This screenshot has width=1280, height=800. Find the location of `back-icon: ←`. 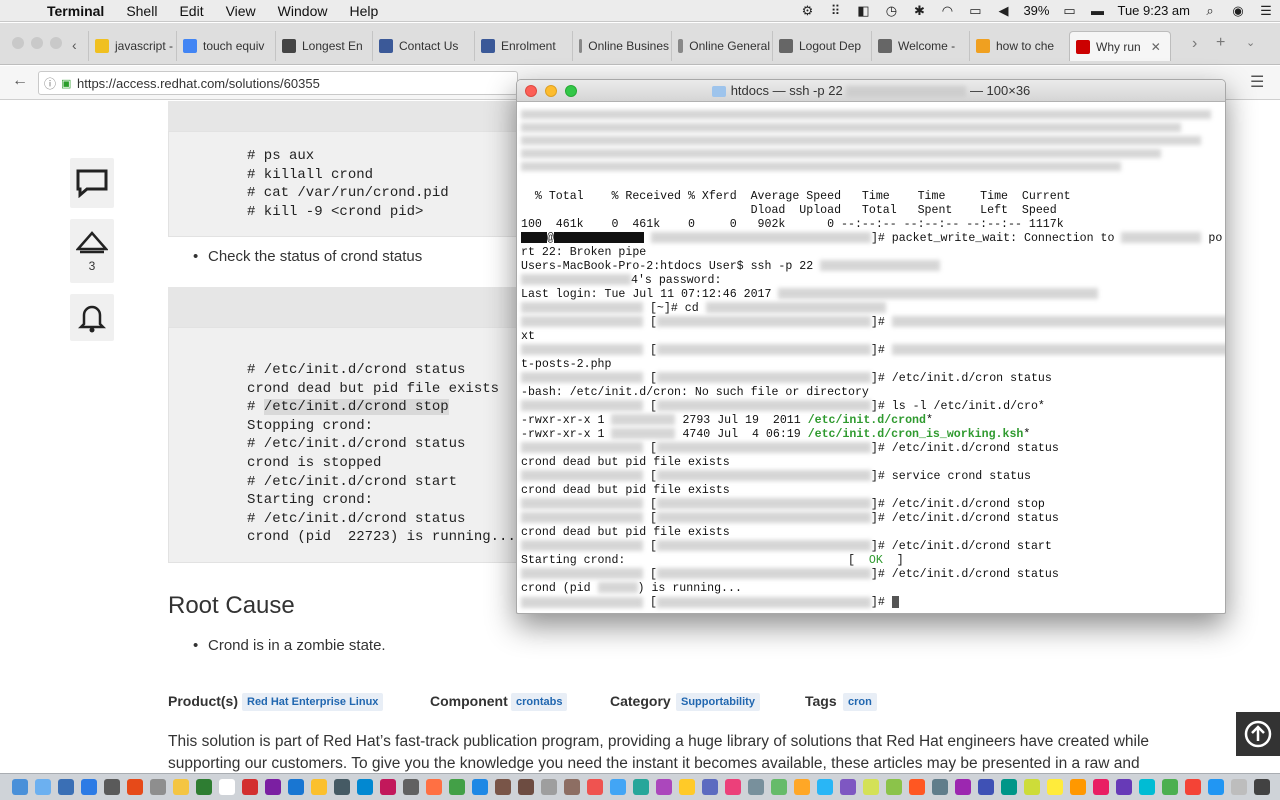

back-icon: ← is located at coordinates (20, 81).